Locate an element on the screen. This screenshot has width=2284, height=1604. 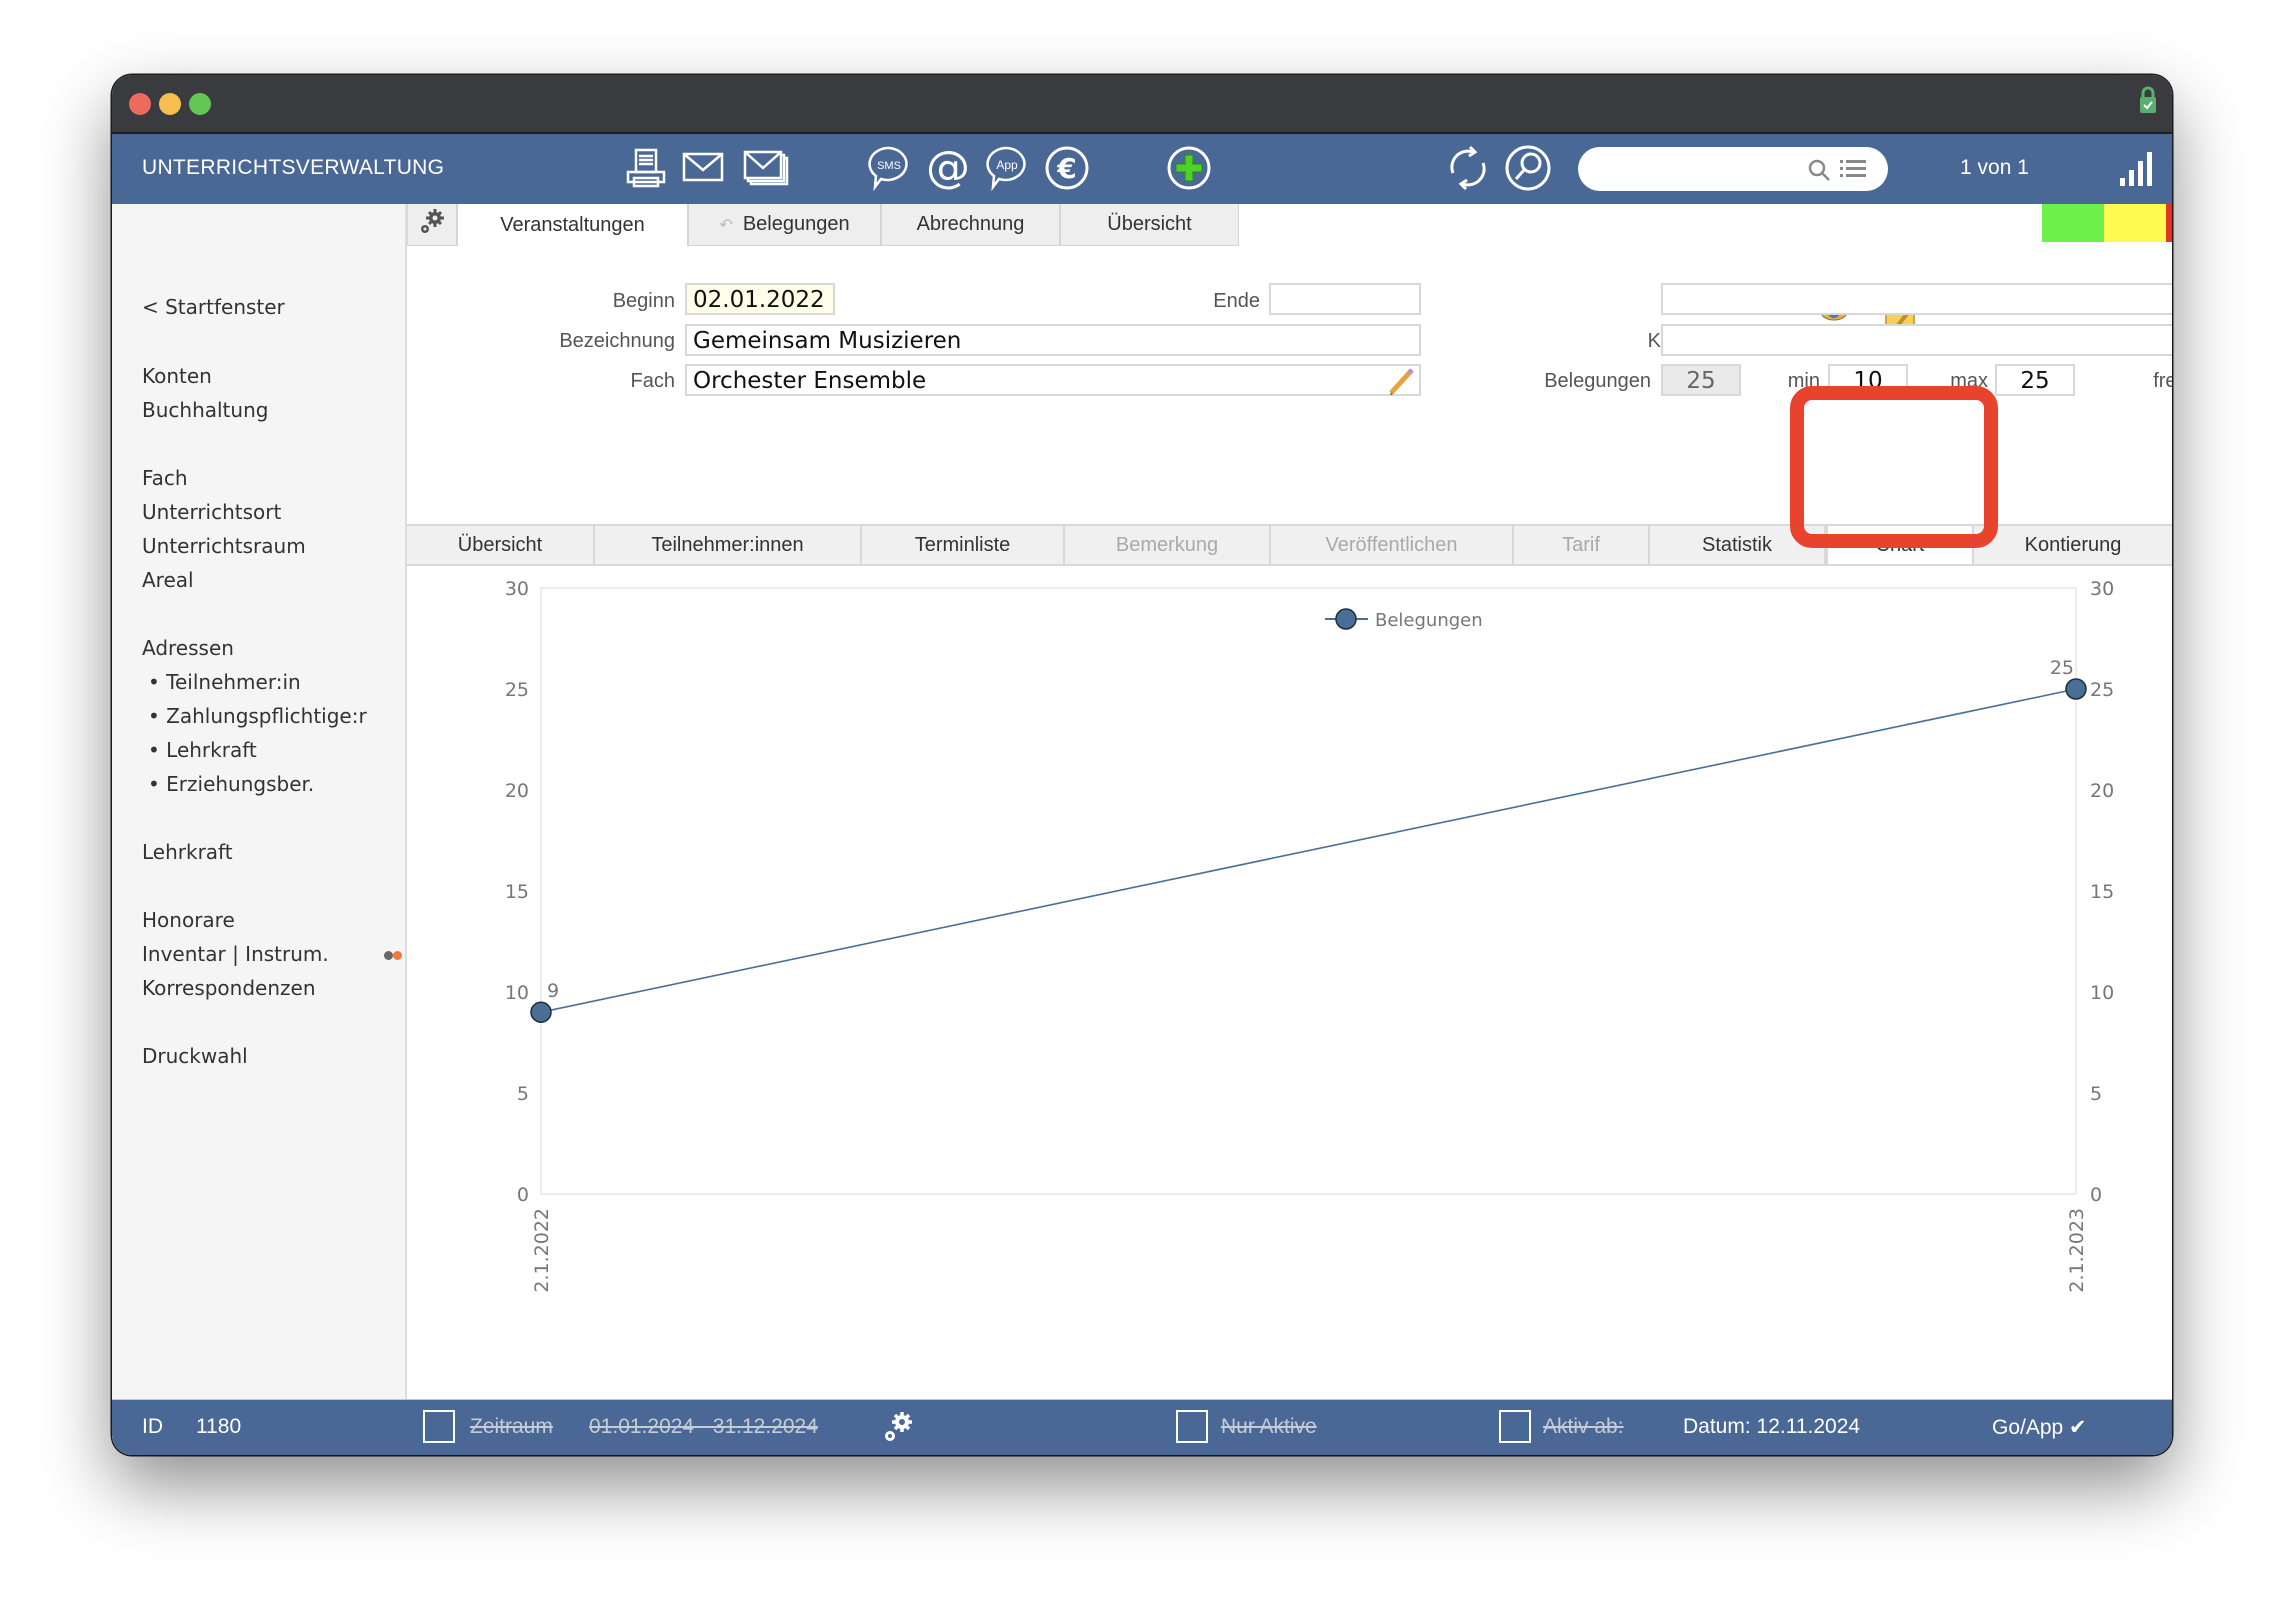
legend-marker is located at coordinates (1346, 619).